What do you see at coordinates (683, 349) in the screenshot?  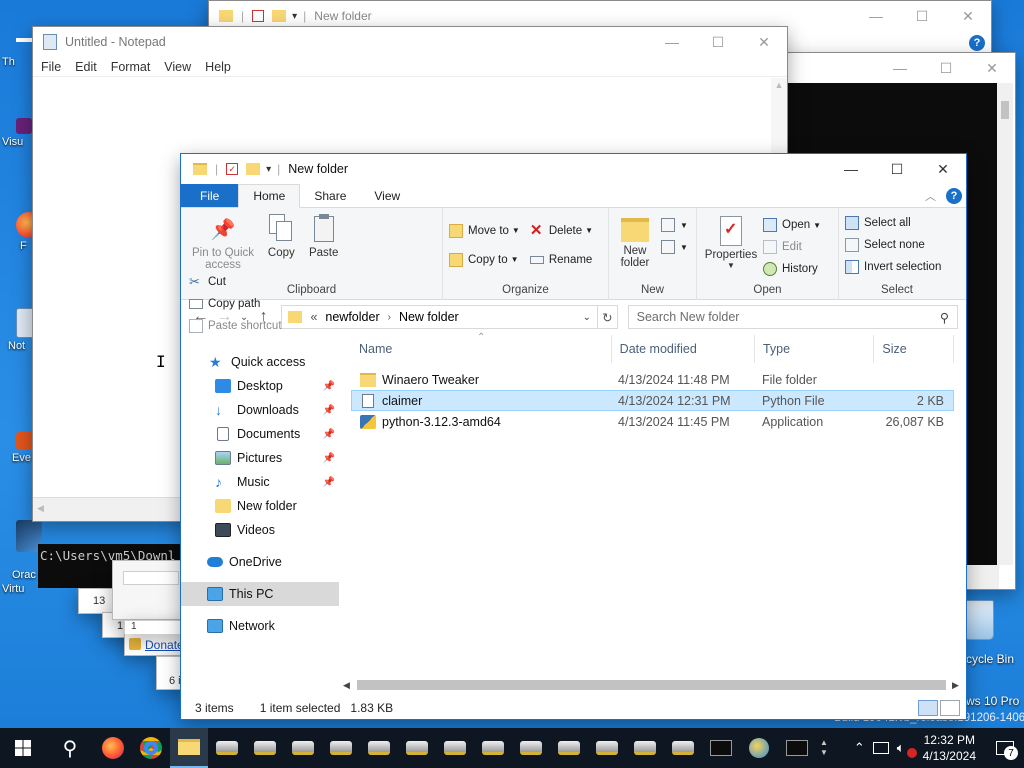 I see `column-date-modified: Date modified` at bounding box center [683, 349].